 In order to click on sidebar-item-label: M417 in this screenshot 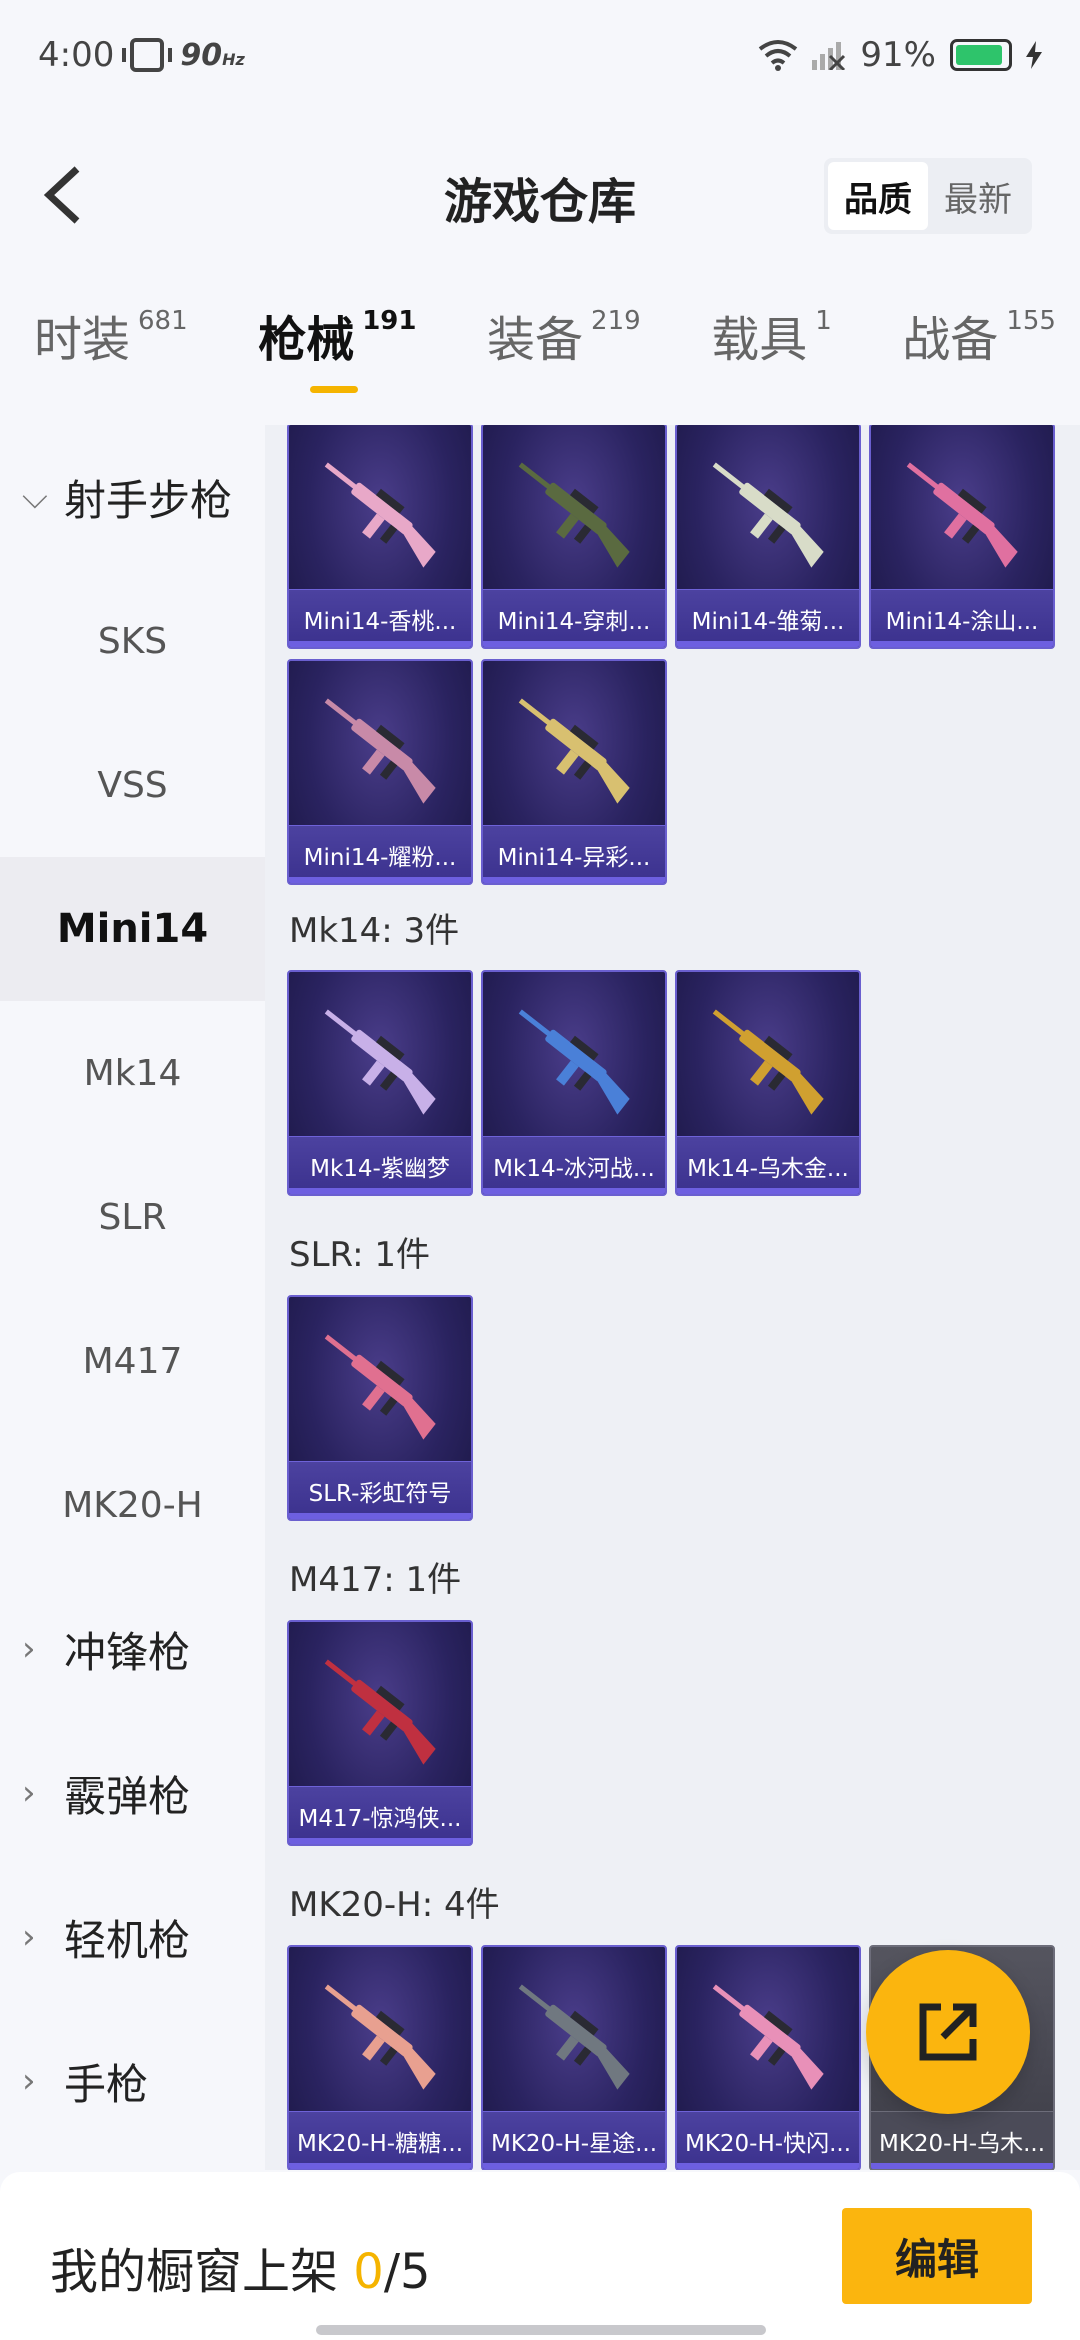, I will do `click(132, 1361)`.